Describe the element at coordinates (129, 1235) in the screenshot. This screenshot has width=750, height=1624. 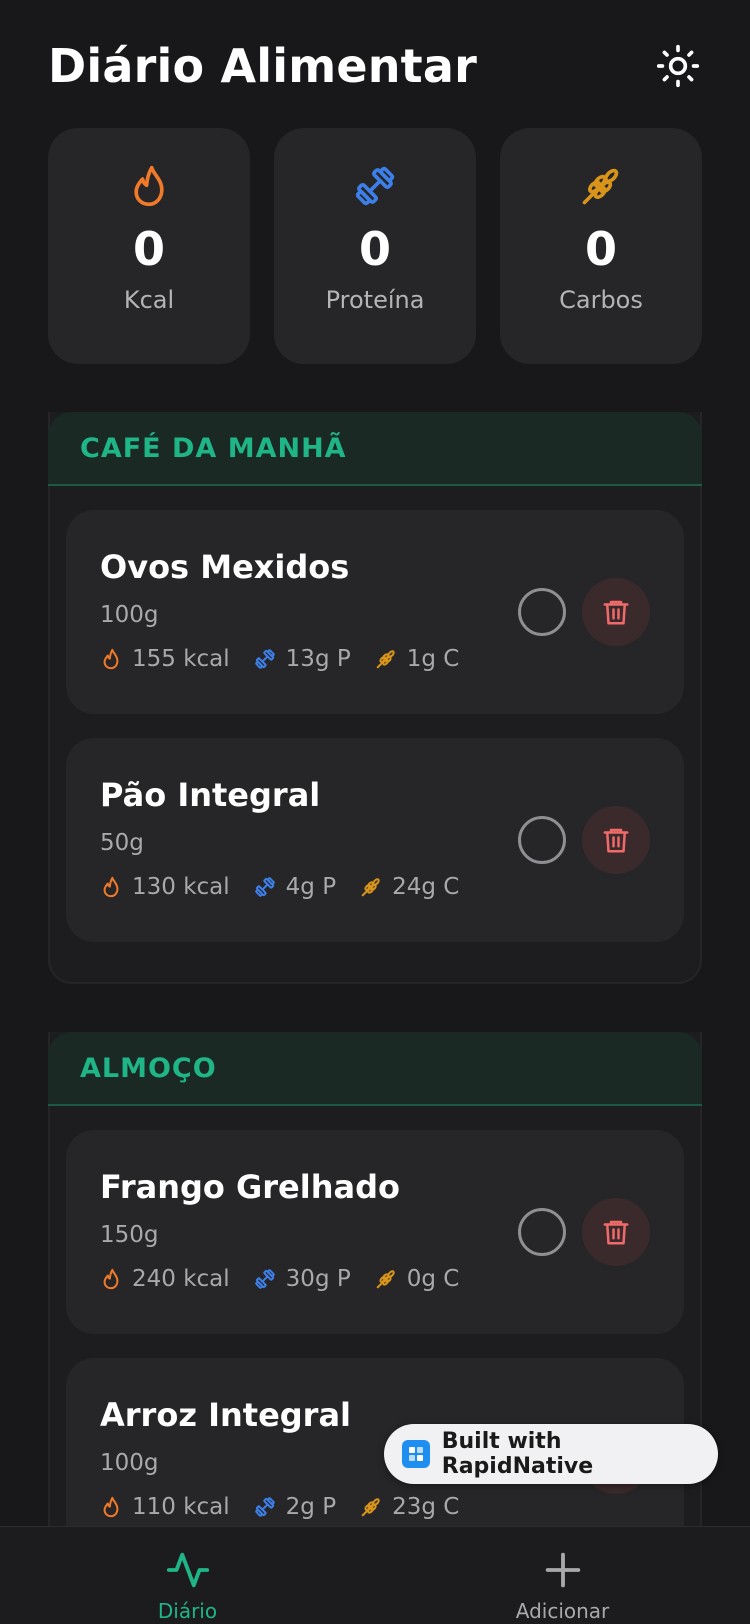
I see `food-quantity: 150g` at that location.